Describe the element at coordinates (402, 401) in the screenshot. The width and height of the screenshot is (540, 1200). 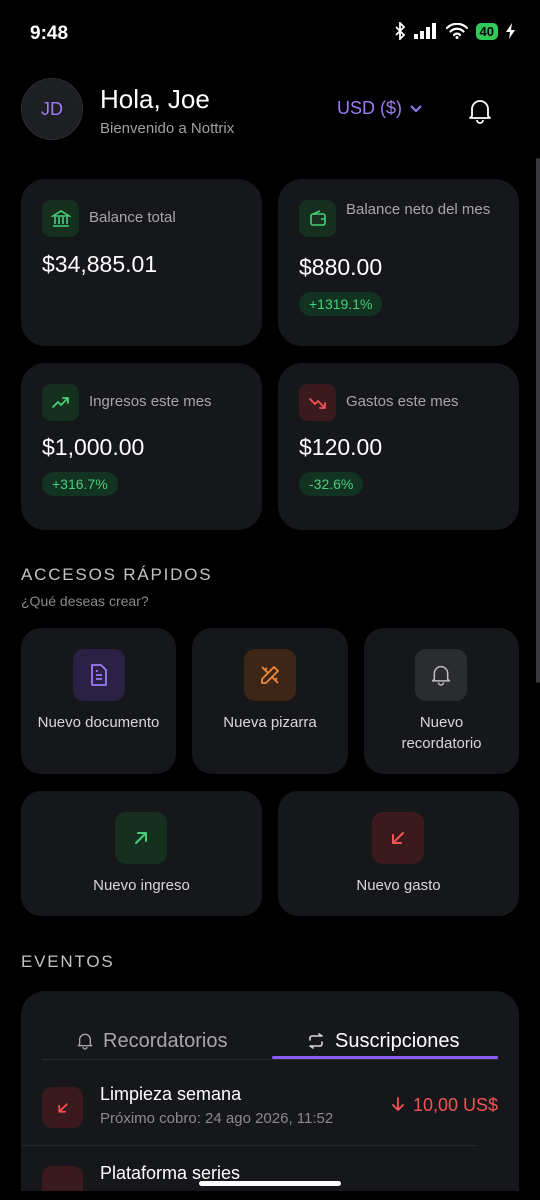
I see `expenses-label: Gastos este mes` at that location.